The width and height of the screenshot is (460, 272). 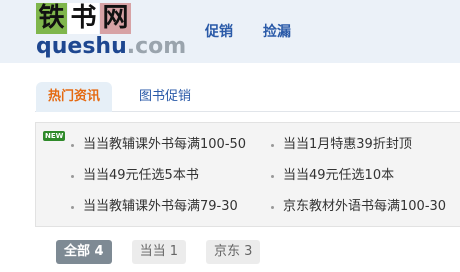 What do you see at coordinates (158, 145) in the screenshot?
I see `news-item: 当当教辅课外书每满100-50` at bounding box center [158, 145].